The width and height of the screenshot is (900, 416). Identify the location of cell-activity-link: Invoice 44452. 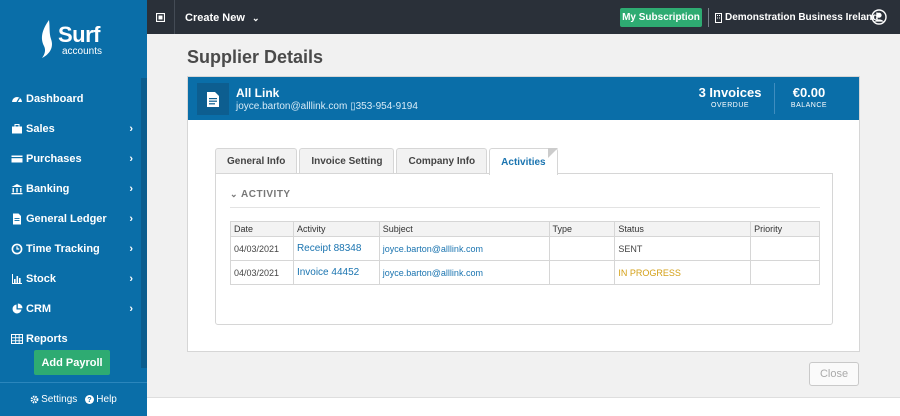
(336, 272).